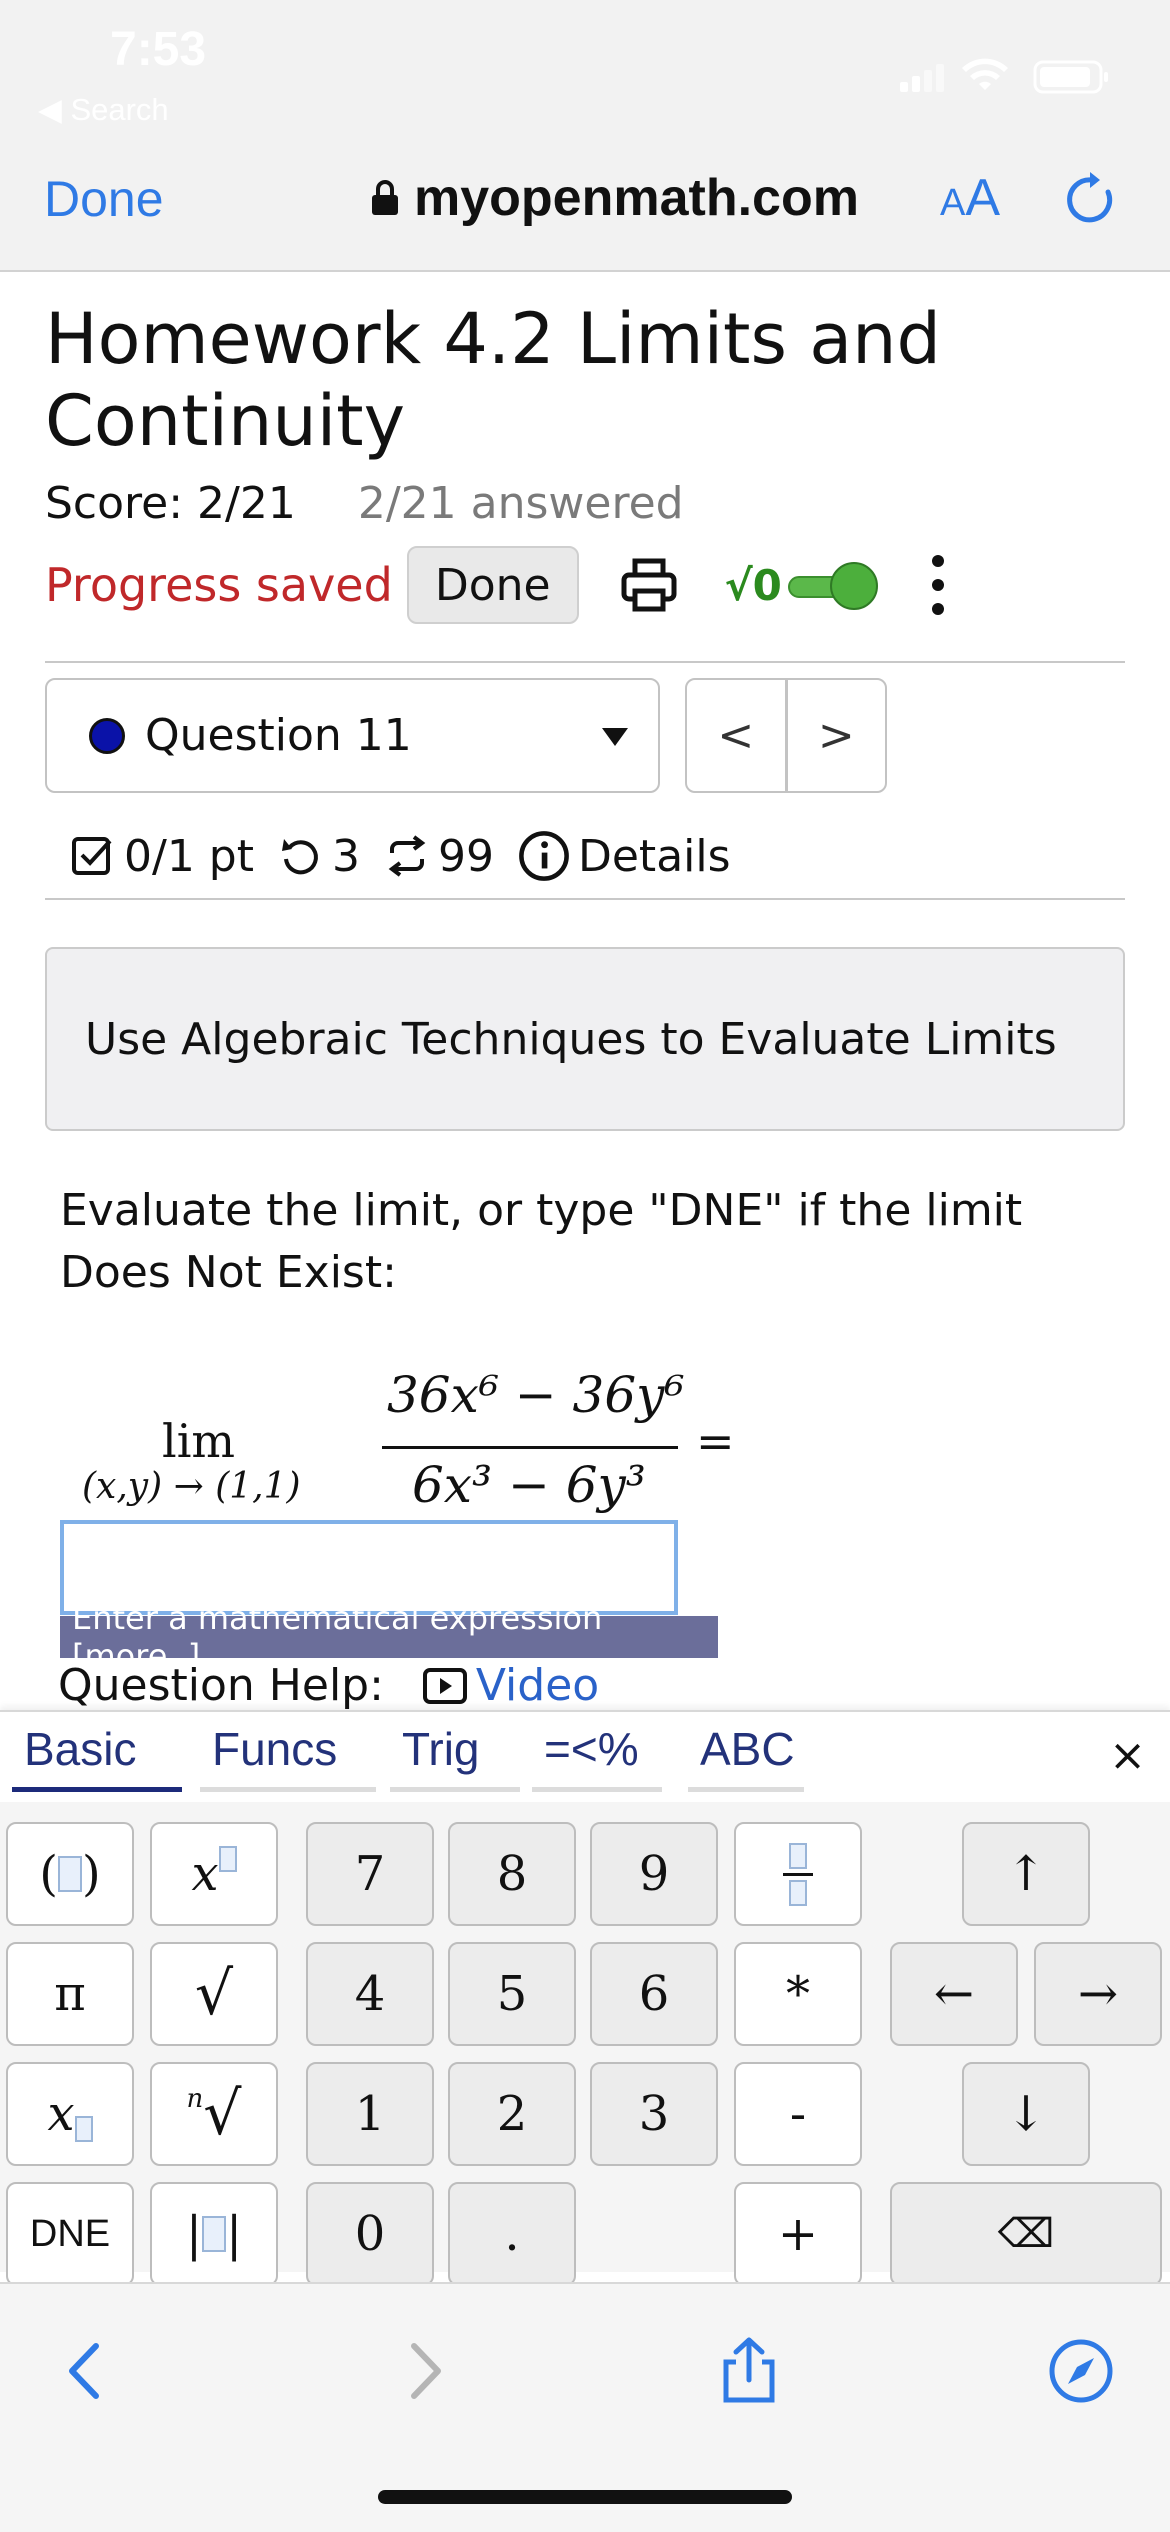  Describe the element at coordinates (70, 2114) in the screenshot. I see `key-subscript: x` at that location.